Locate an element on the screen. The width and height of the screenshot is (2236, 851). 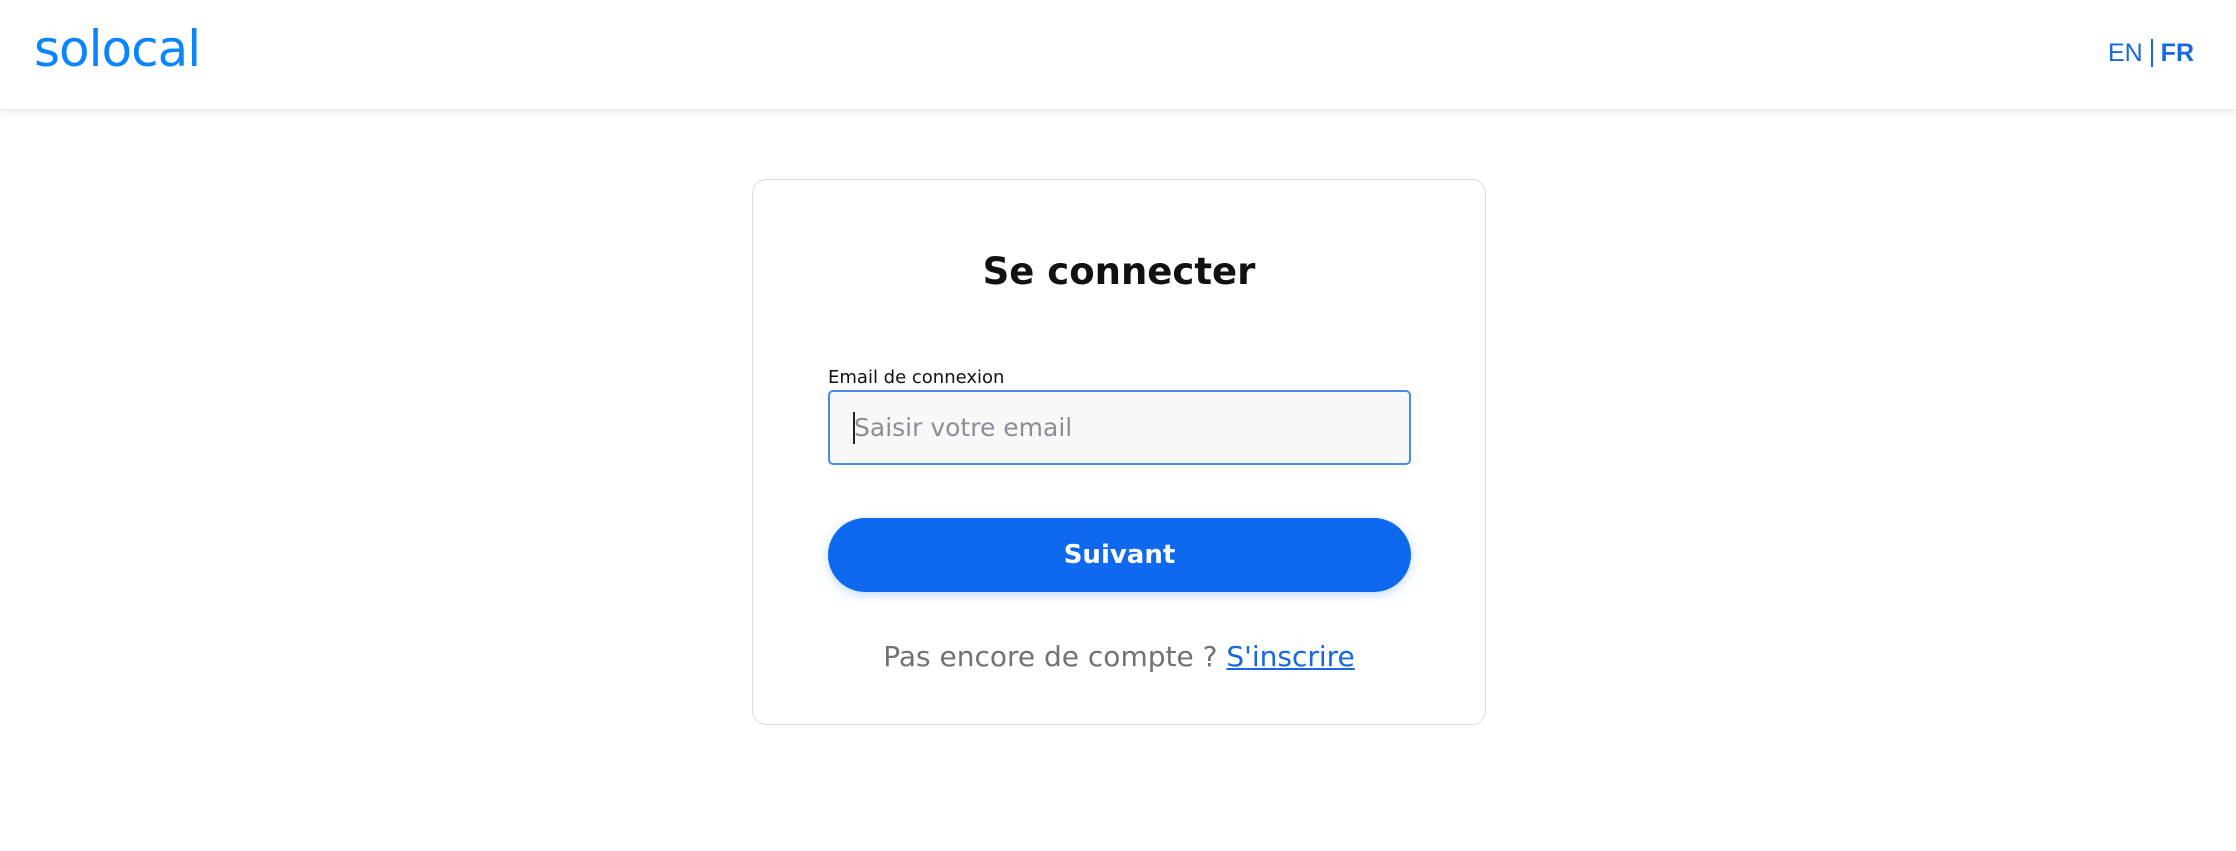
text-caret is located at coordinates (854, 428).